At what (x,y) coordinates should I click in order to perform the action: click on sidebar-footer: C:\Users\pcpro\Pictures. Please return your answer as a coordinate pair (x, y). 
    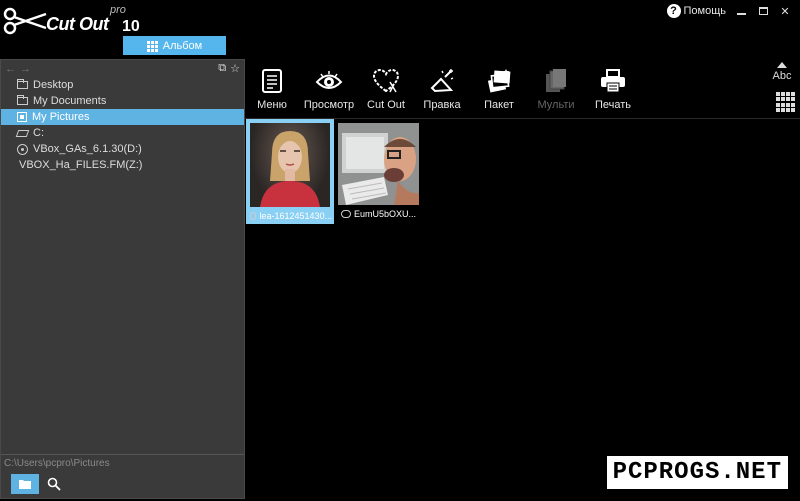
    Looking at the image, I should click on (122, 476).